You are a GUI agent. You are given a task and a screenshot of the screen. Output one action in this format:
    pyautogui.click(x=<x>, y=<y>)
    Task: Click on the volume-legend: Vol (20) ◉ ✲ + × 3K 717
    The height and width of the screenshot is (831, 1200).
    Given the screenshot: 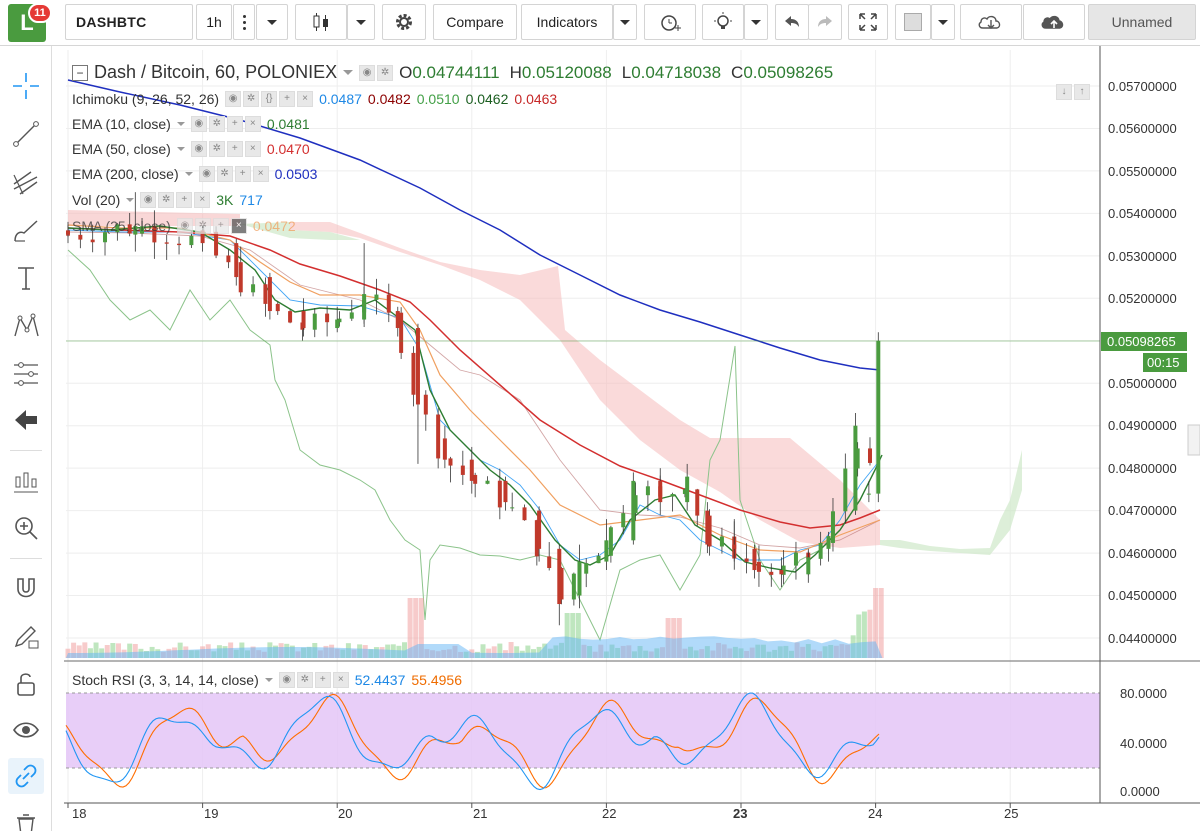 What is the action you would take?
    pyautogui.click(x=167, y=200)
    